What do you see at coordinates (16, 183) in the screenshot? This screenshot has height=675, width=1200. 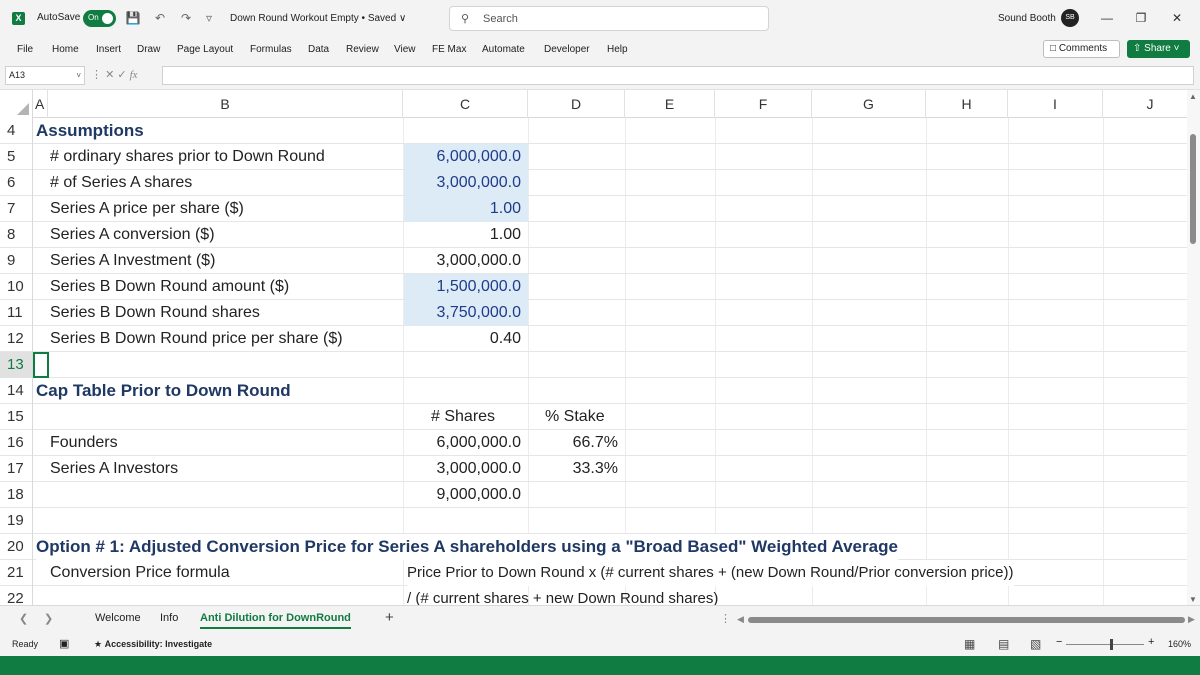 I see `row-number: 6` at bounding box center [16, 183].